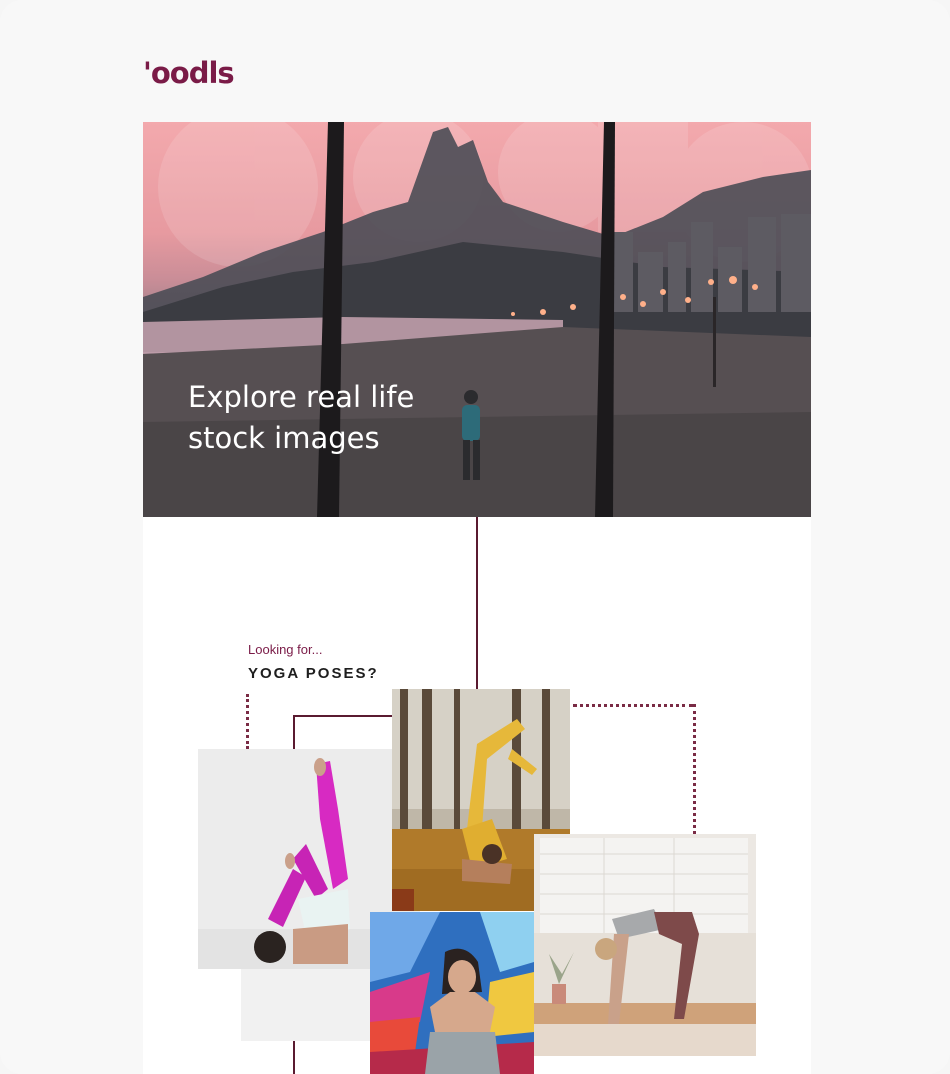 The height and width of the screenshot is (1074, 950). I want to click on yoga-photo-graffiti-wall-image, so click(452, 993).